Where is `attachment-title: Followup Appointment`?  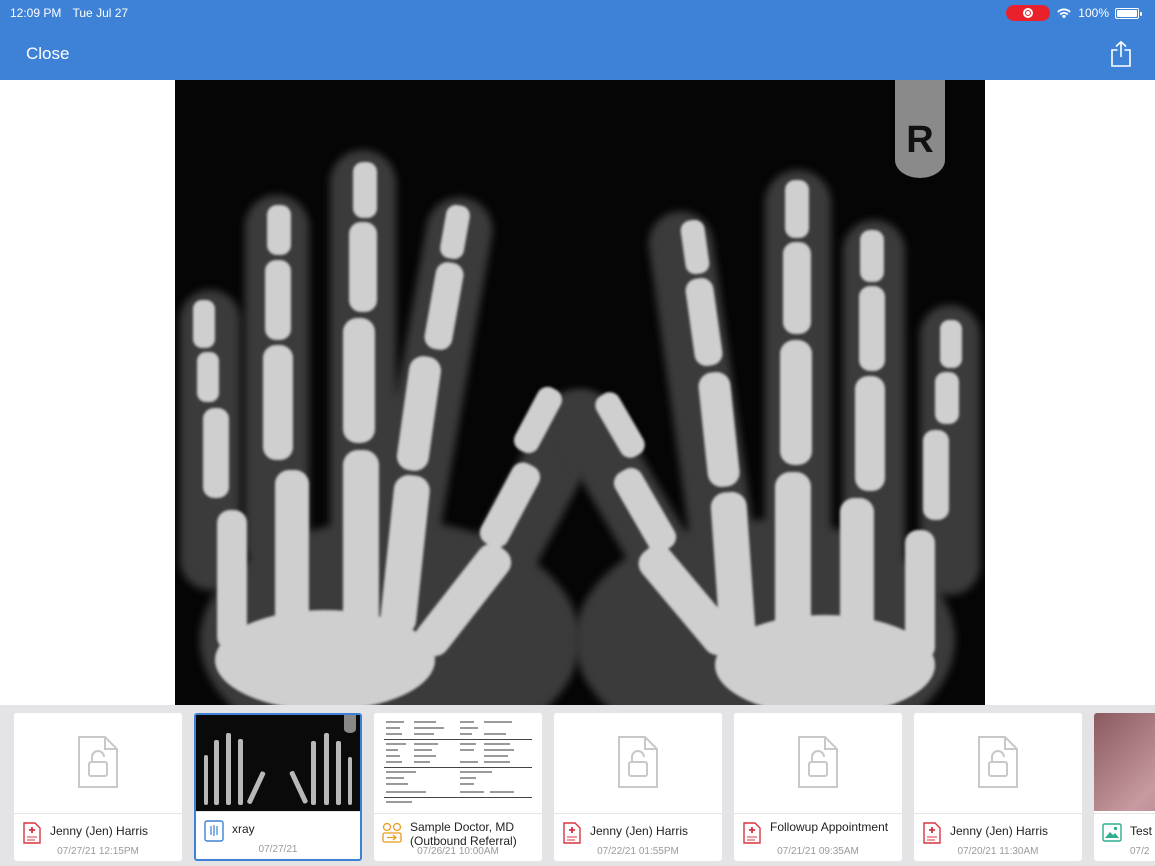 attachment-title: Followup Appointment is located at coordinates (829, 827).